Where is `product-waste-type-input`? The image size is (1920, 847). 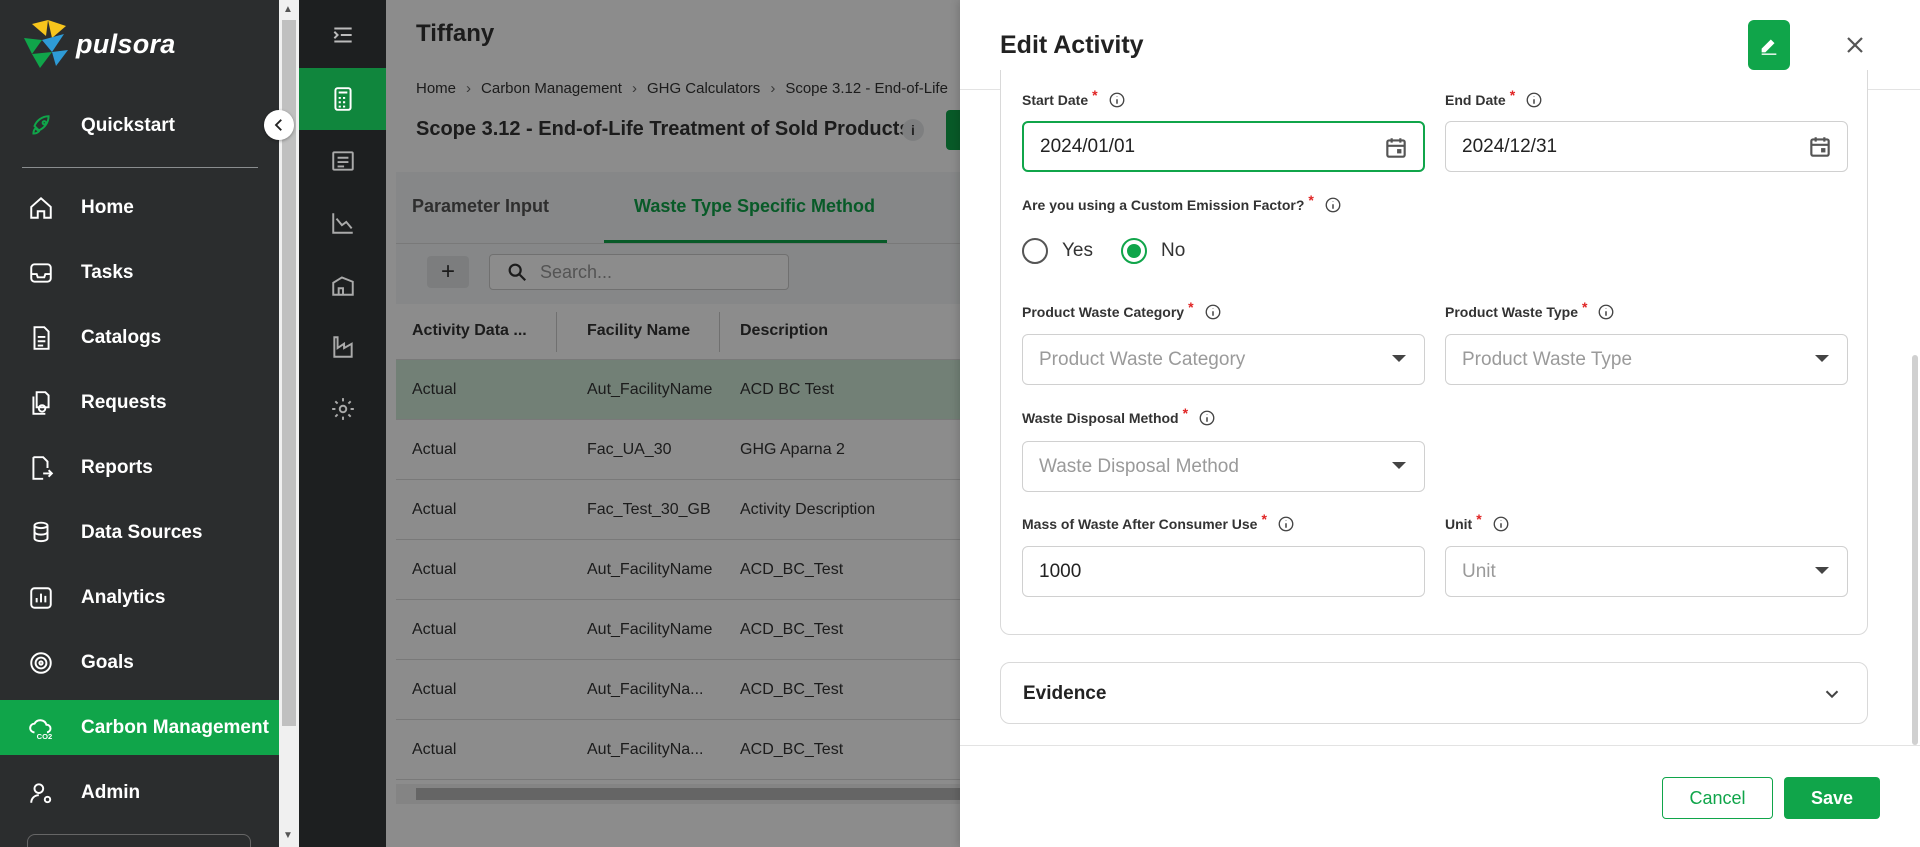
product-waste-type-input is located at coordinates (1616, 359).